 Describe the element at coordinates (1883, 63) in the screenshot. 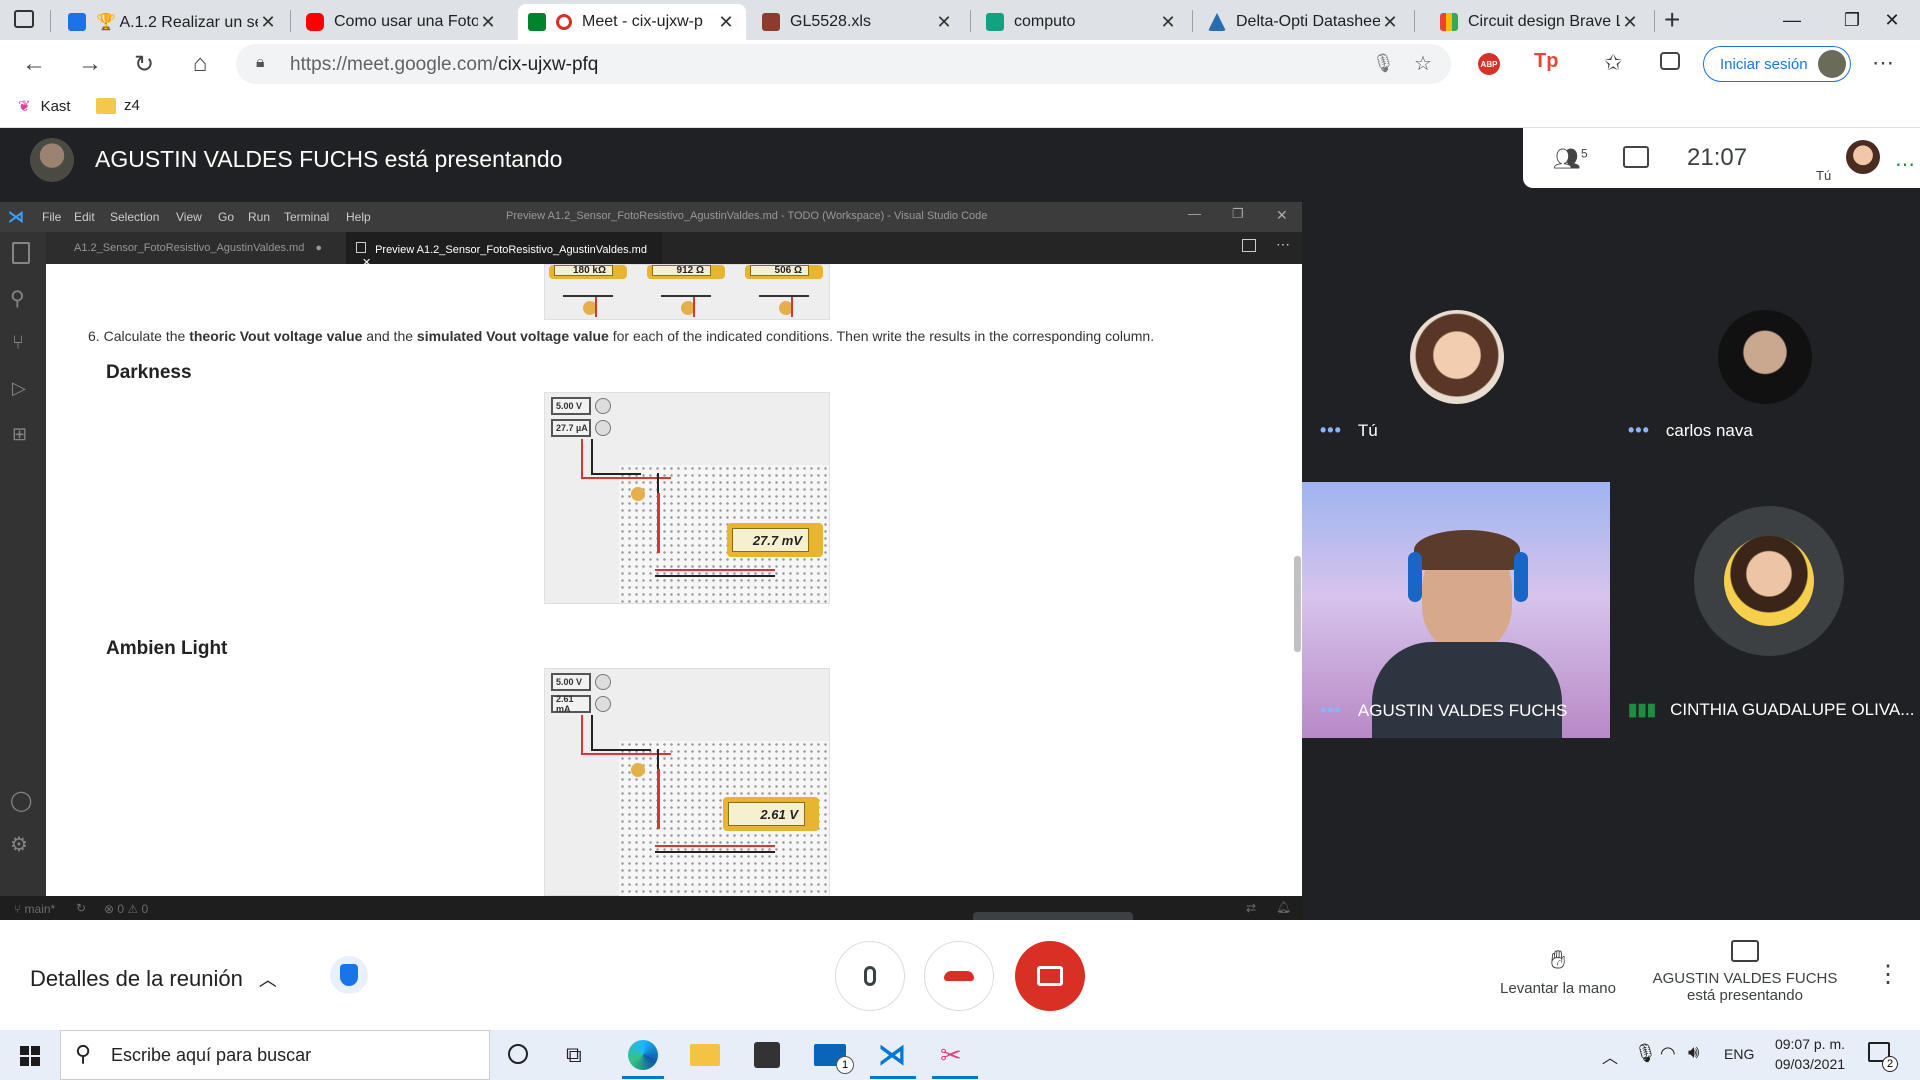

I see `more-menu-icon: ⋯` at that location.